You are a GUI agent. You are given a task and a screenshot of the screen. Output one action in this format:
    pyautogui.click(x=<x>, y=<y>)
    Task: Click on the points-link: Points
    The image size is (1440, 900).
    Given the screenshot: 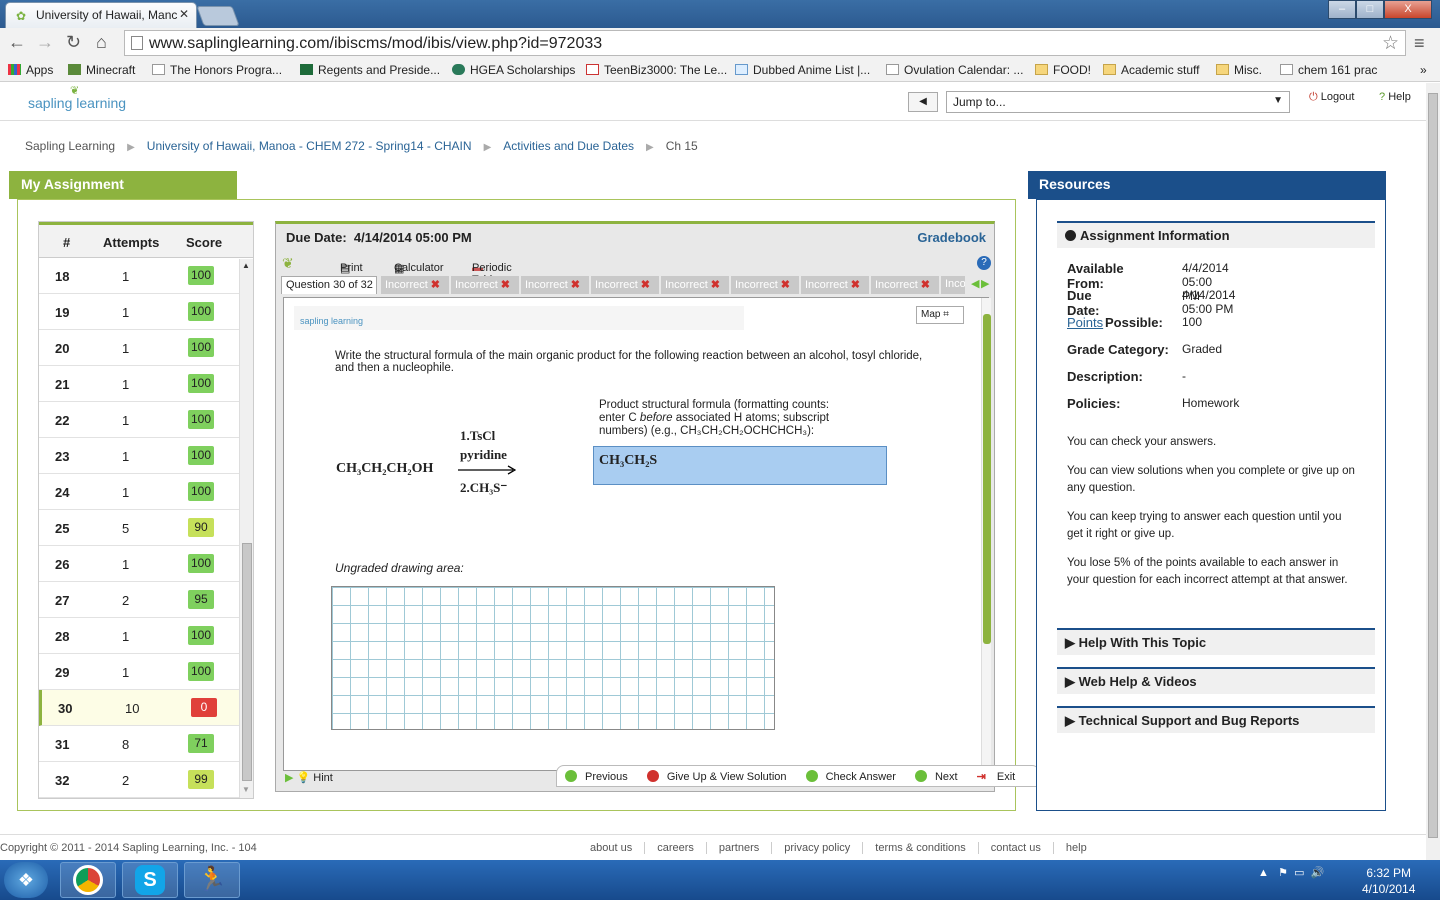 What is the action you would take?
    pyautogui.click(x=1085, y=322)
    